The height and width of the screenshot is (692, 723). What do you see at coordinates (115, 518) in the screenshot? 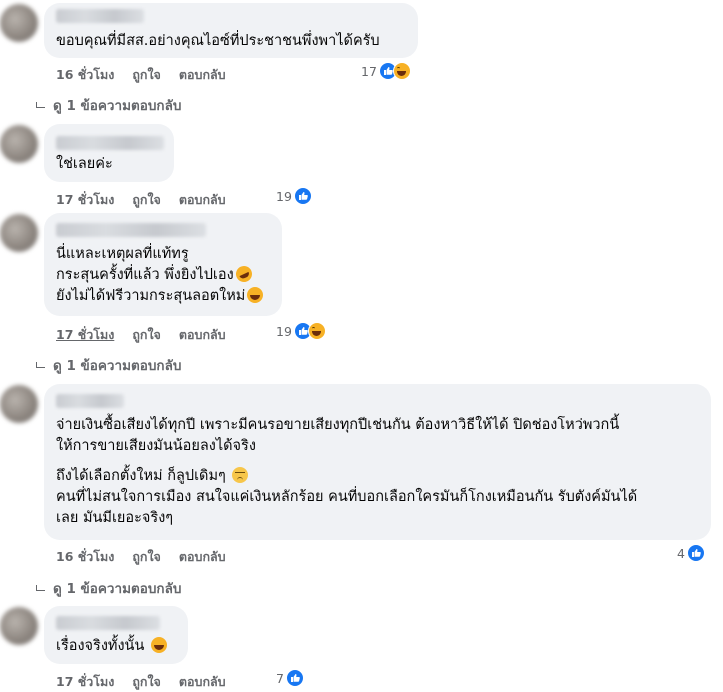
I see `comment-text-line: เลย มันมีเยอะจริงๆ` at bounding box center [115, 518].